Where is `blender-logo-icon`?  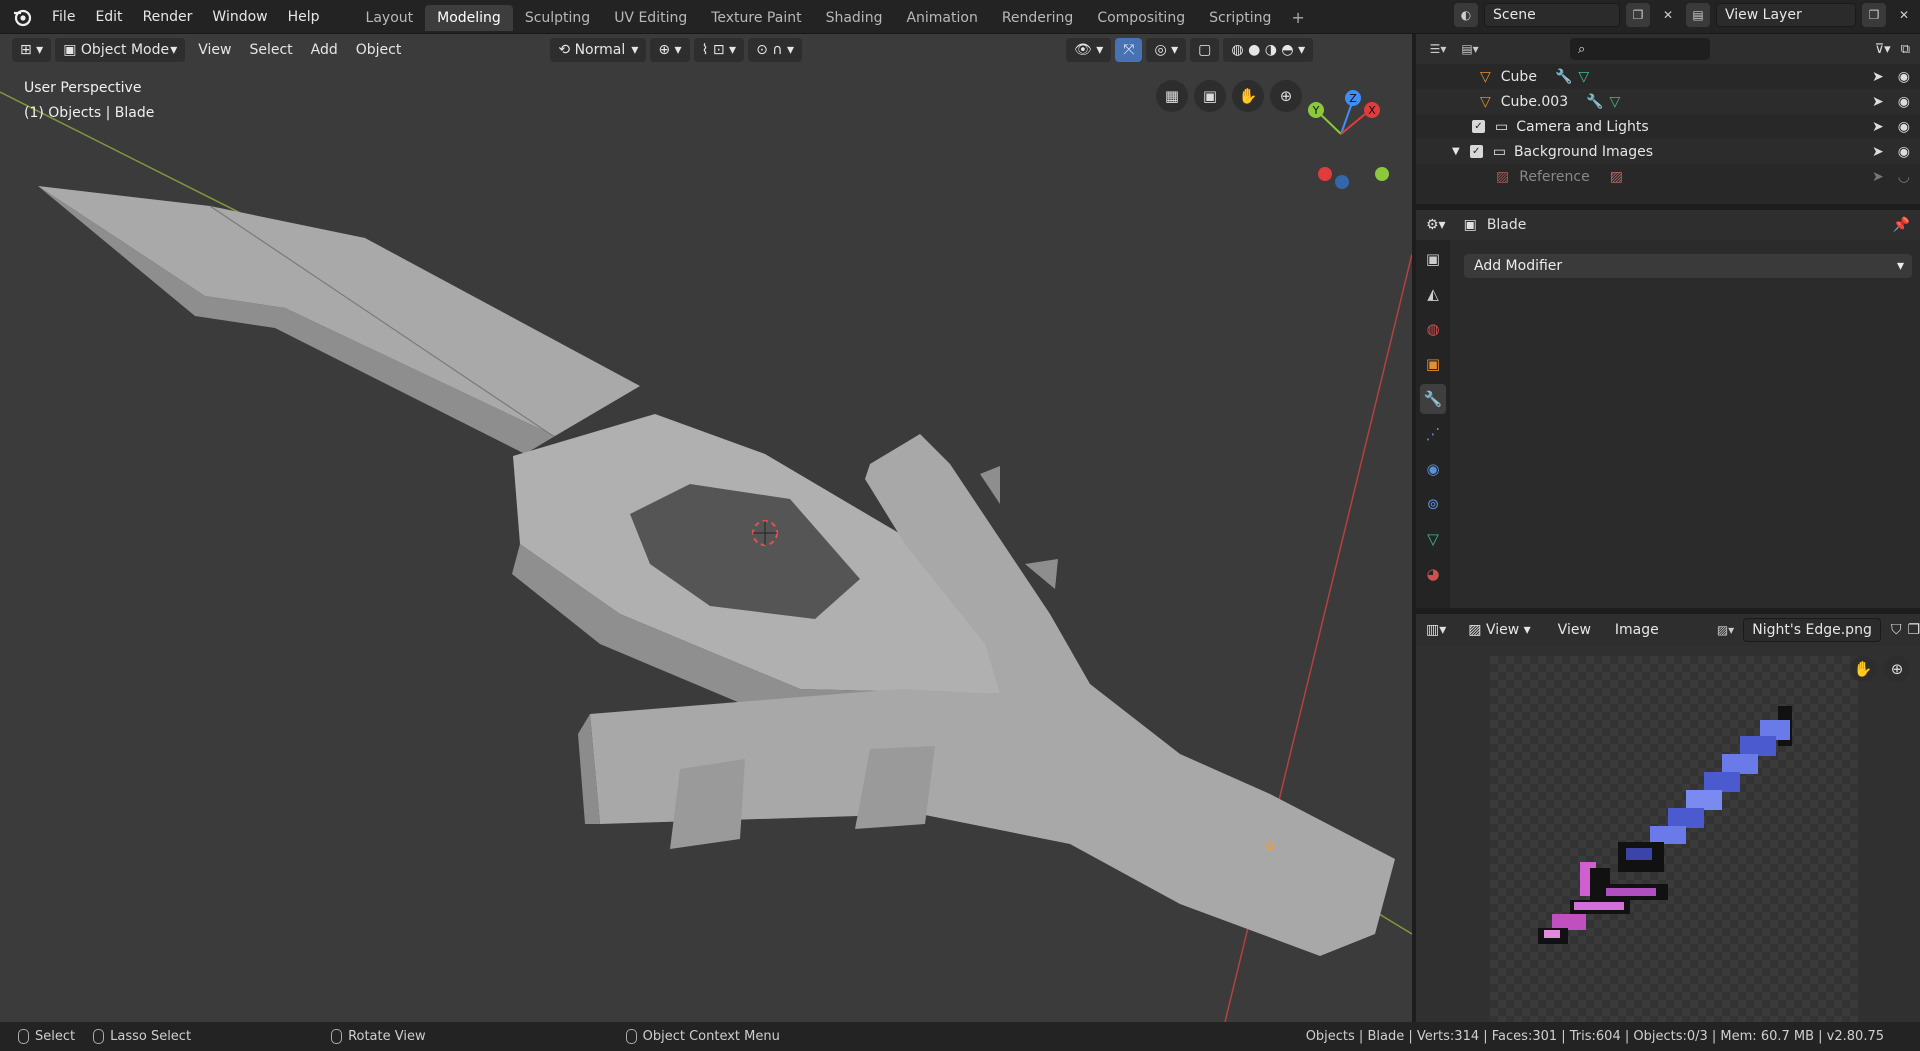 blender-logo-icon is located at coordinates (22, 17).